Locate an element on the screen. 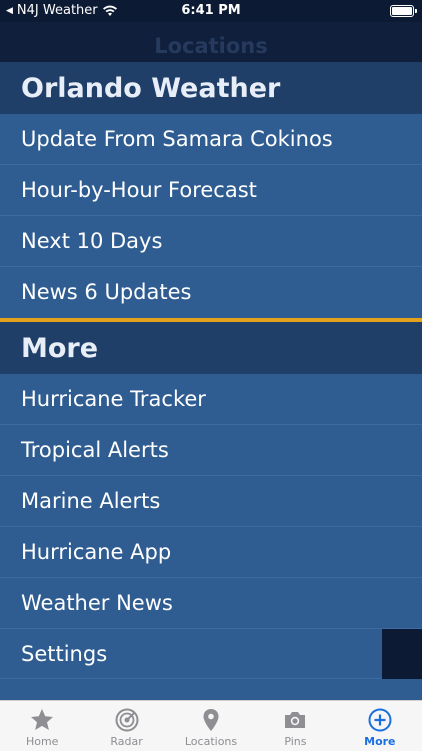  menu-item-news-6-updates: News 6 Updates is located at coordinates (211, 292).